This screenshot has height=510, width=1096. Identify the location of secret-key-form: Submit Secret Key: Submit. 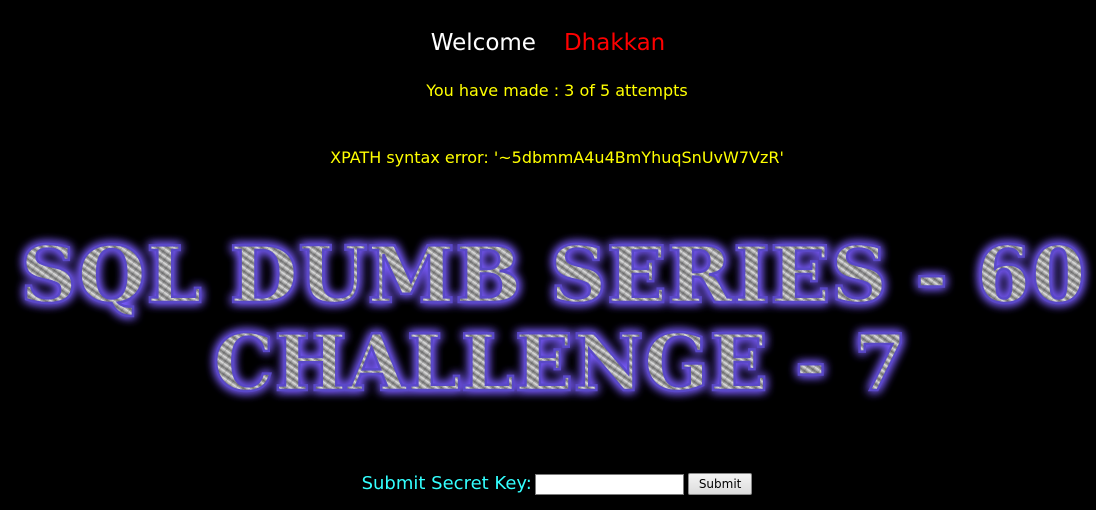
(548, 484).